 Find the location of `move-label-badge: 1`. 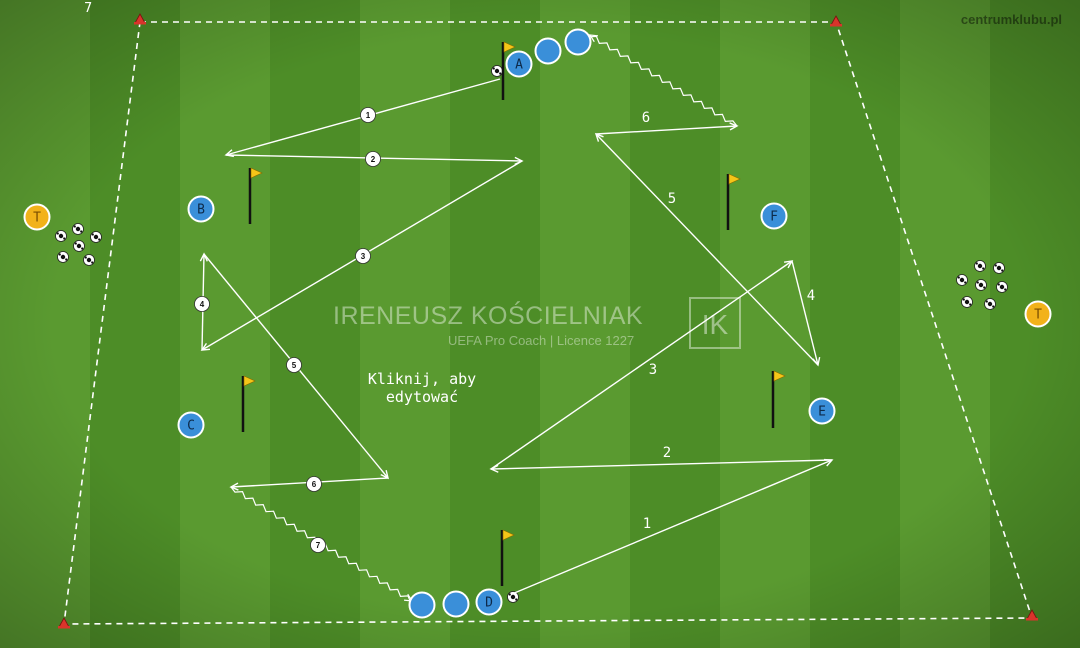

move-label-badge: 1 is located at coordinates (368, 115).